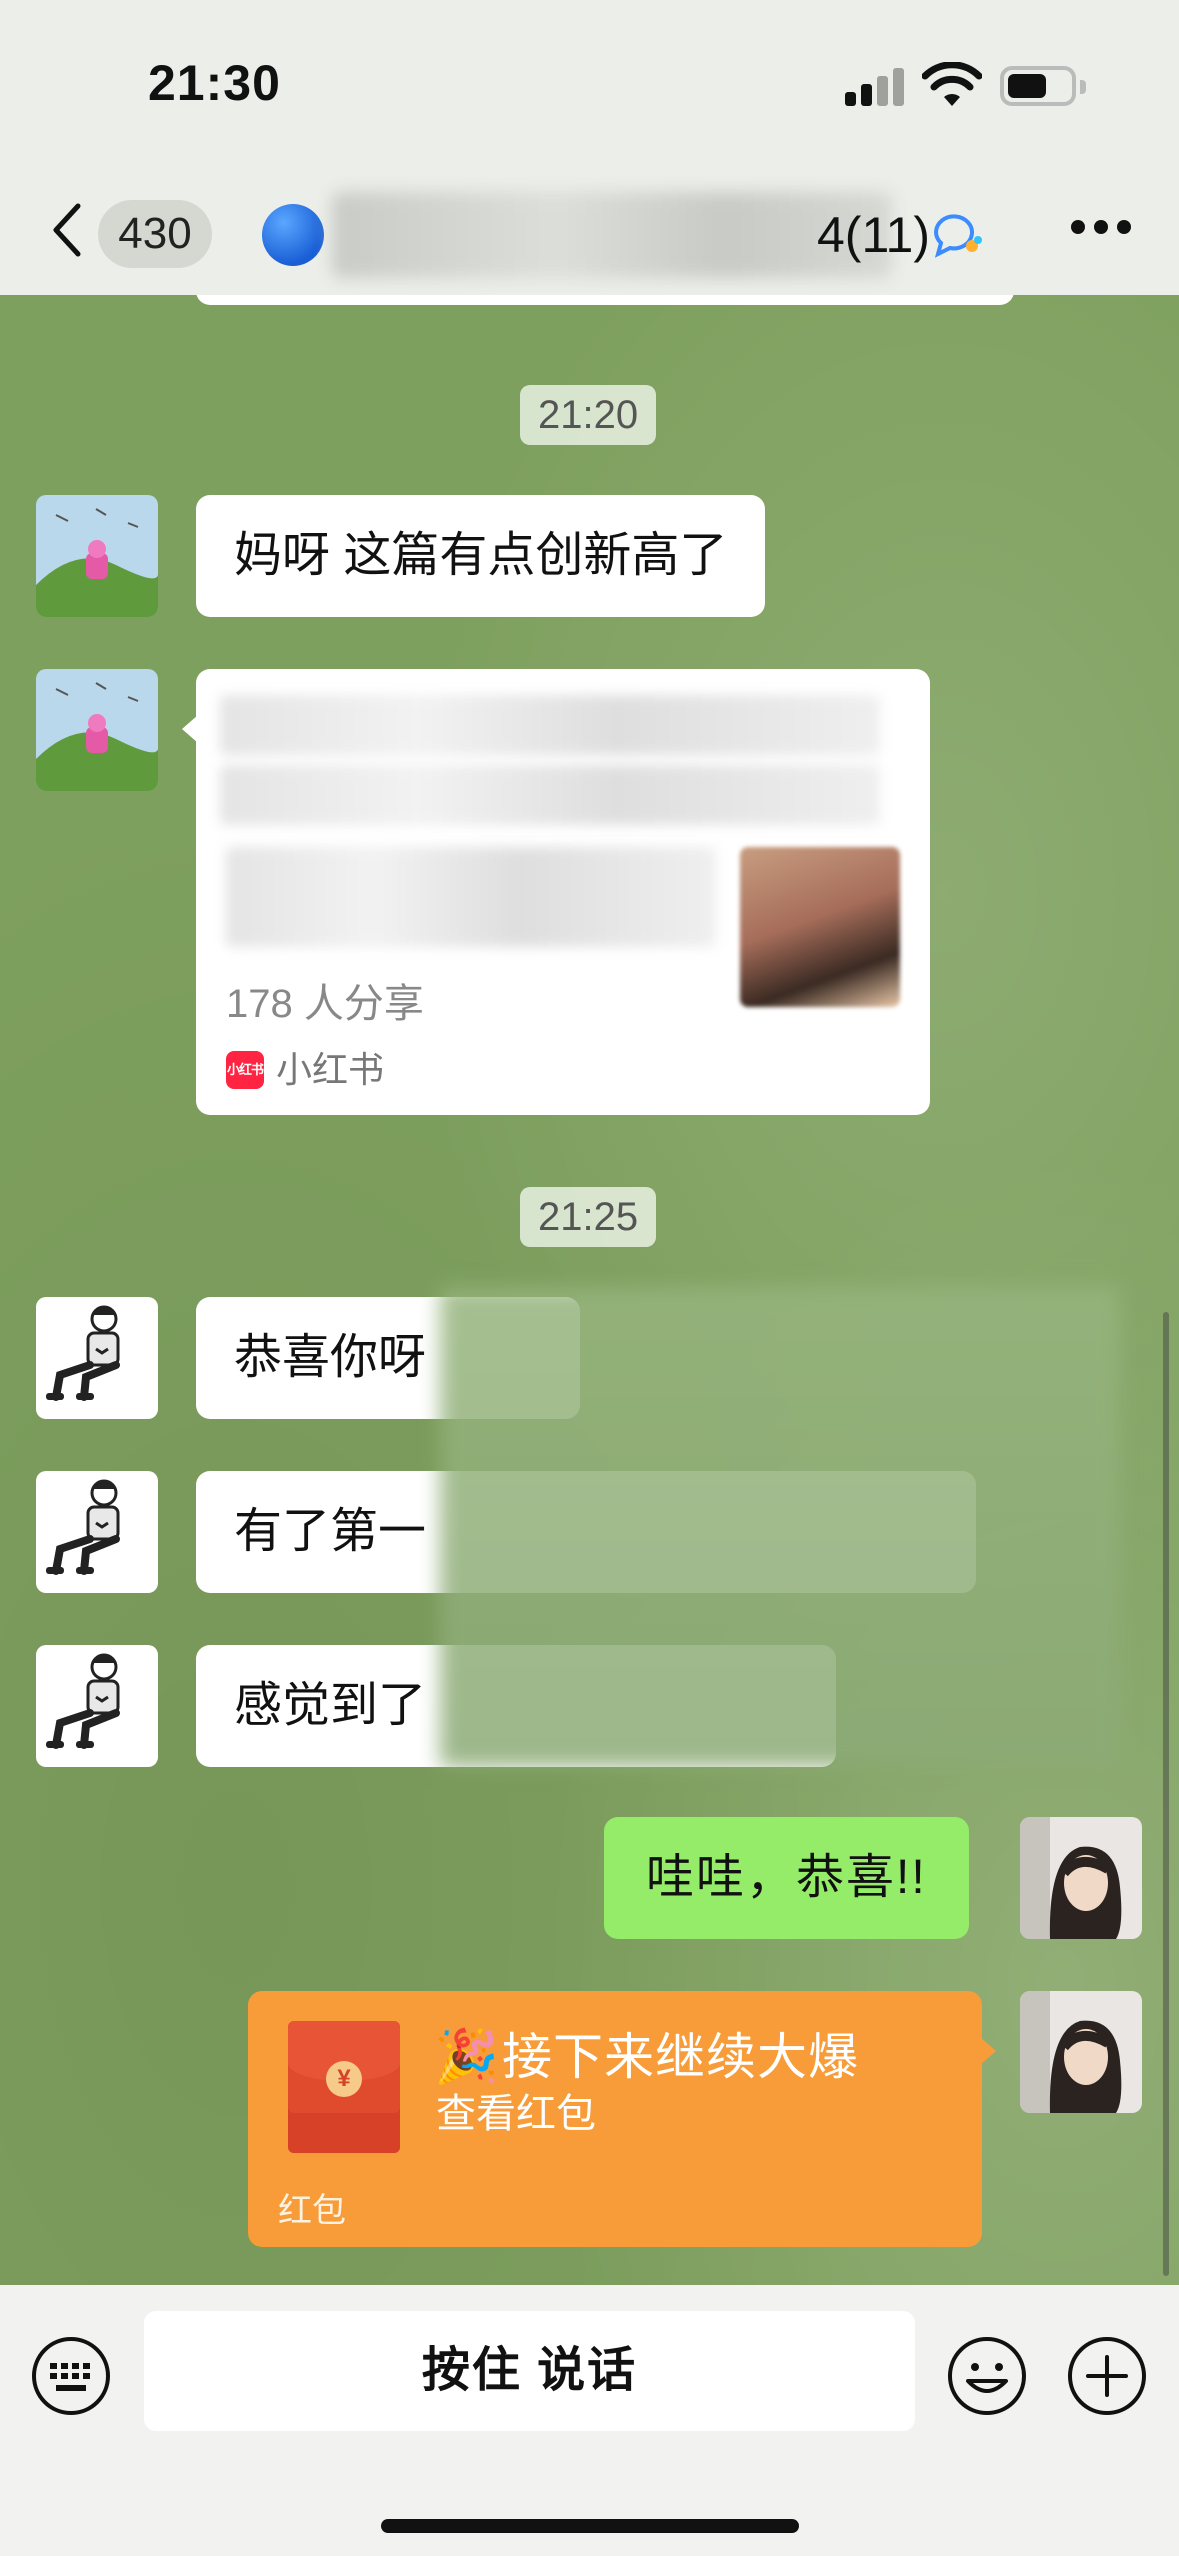 The image size is (1179, 2556). What do you see at coordinates (952, 84) in the screenshot?
I see `wifi-icon` at bounding box center [952, 84].